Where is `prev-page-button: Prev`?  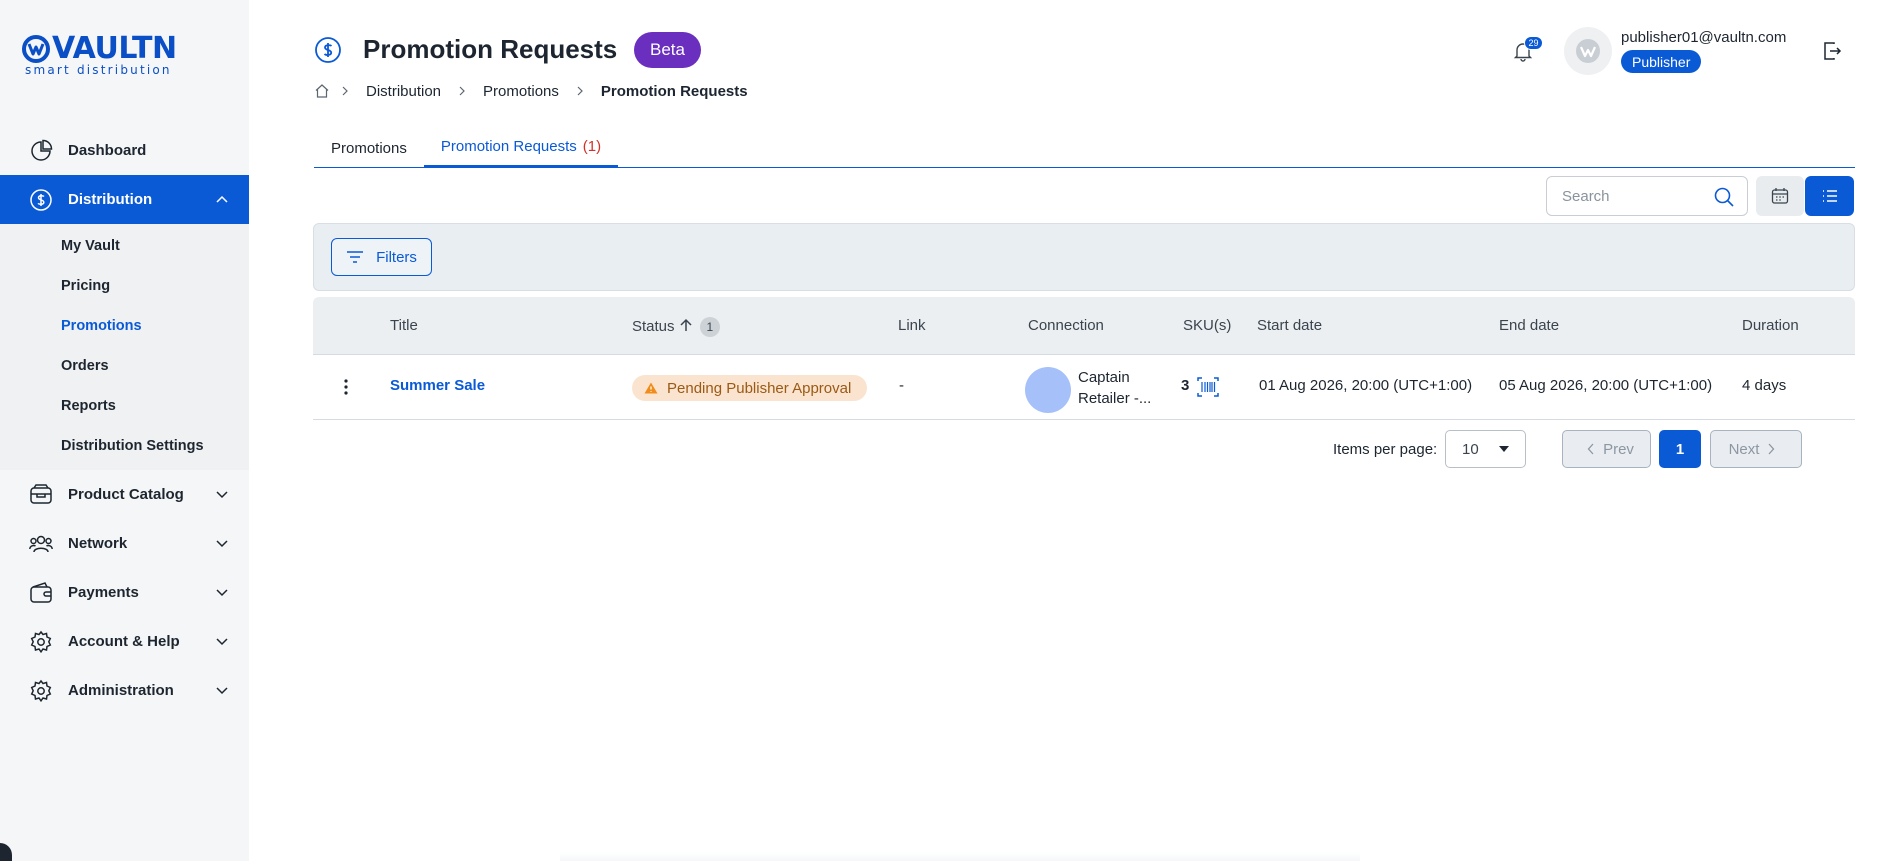 prev-page-button: Prev is located at coordinates (1606, 449).